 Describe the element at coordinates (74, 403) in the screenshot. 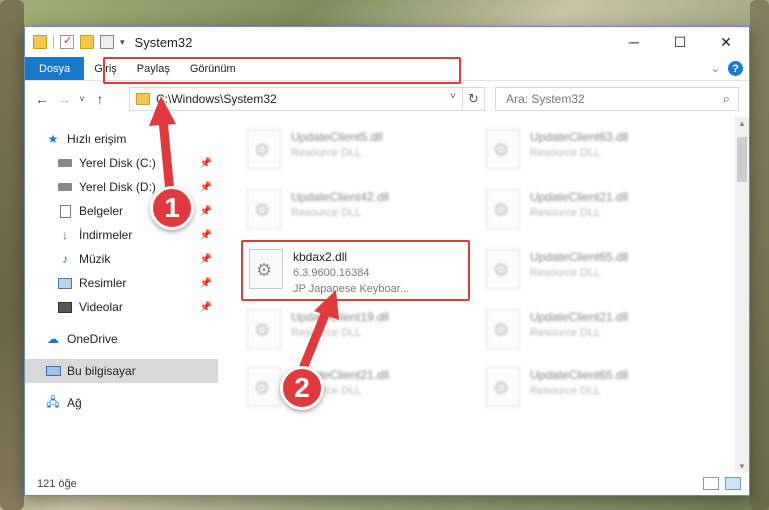

I see `sidebar-item-label: Ağ` at that location.